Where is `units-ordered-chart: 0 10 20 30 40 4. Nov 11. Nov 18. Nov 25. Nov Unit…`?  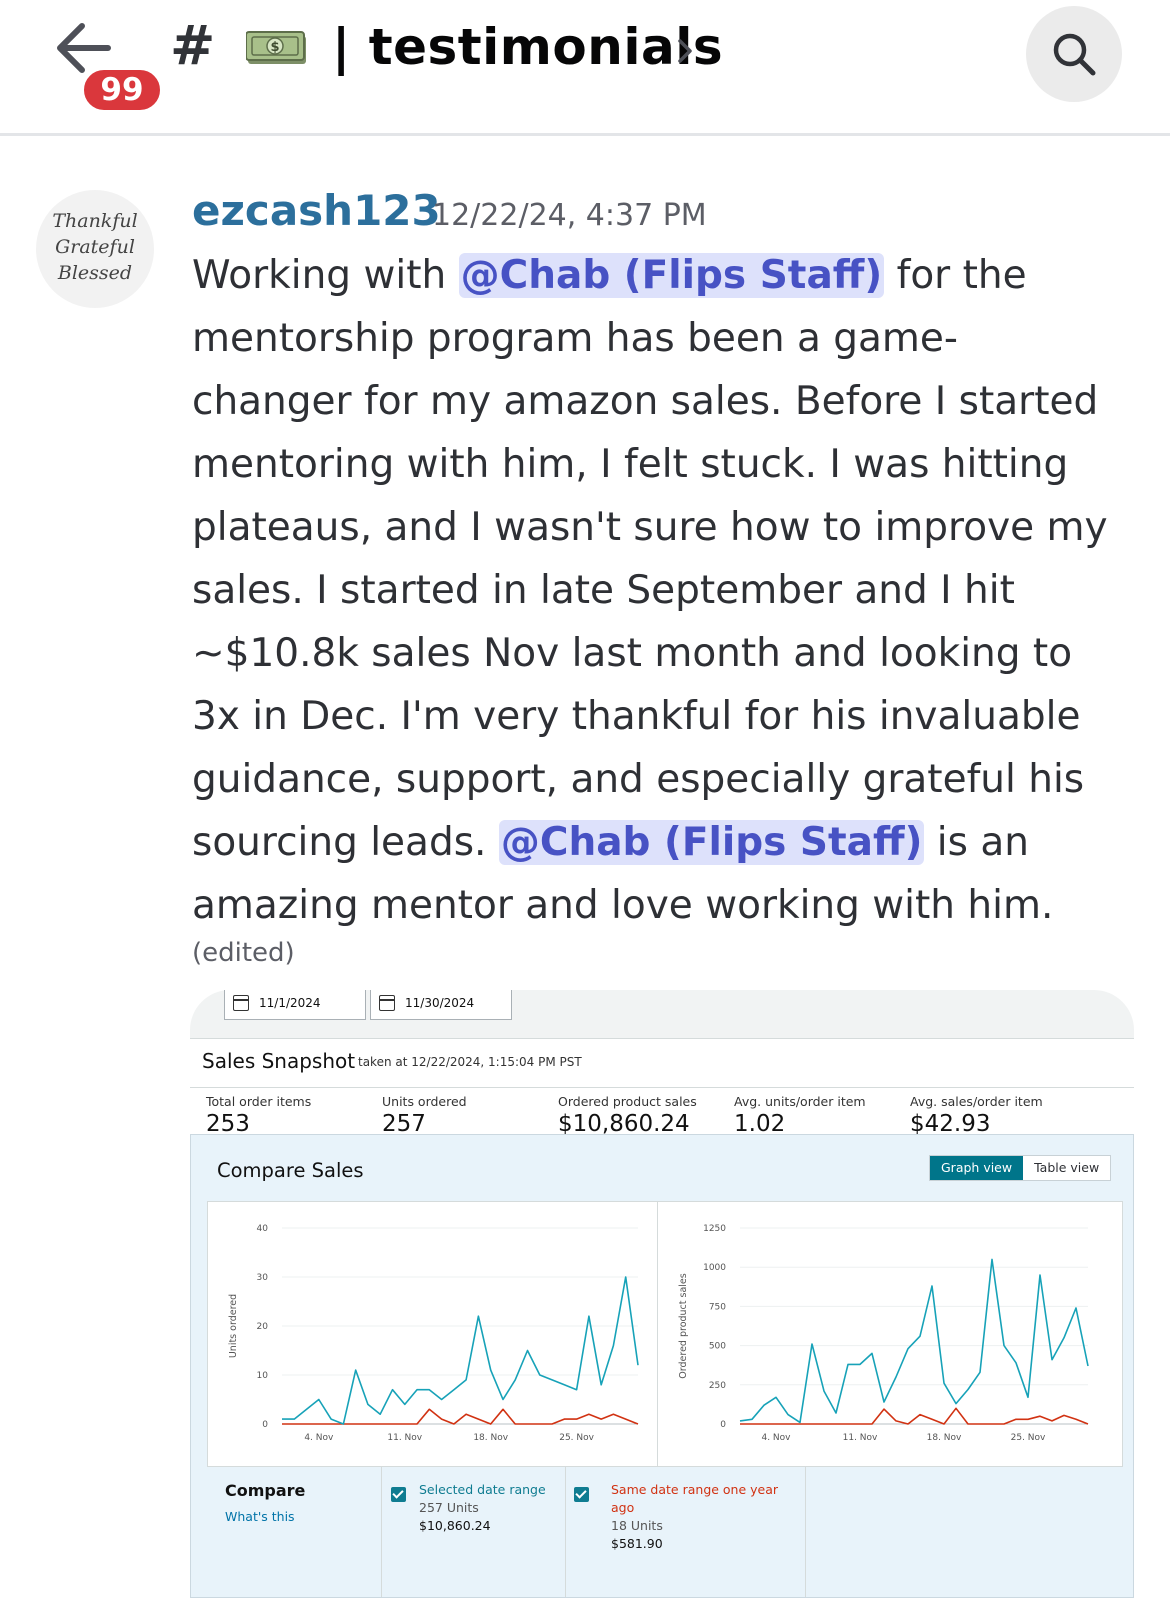
units-ordered-chart: 0 10 20 30 40 4. Nov 11. Nov 18. Nov 25. Nov Unit… is located at coordinates (433, 1333).